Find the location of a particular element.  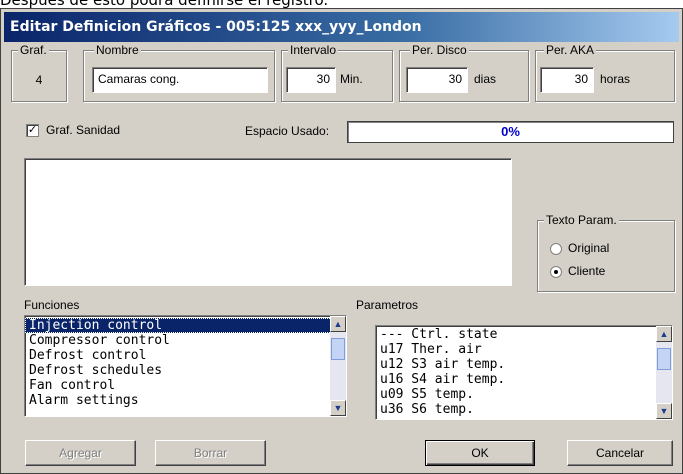

intervalo-group: Intervalo 30 Min. is located at coordinates (337, 72).